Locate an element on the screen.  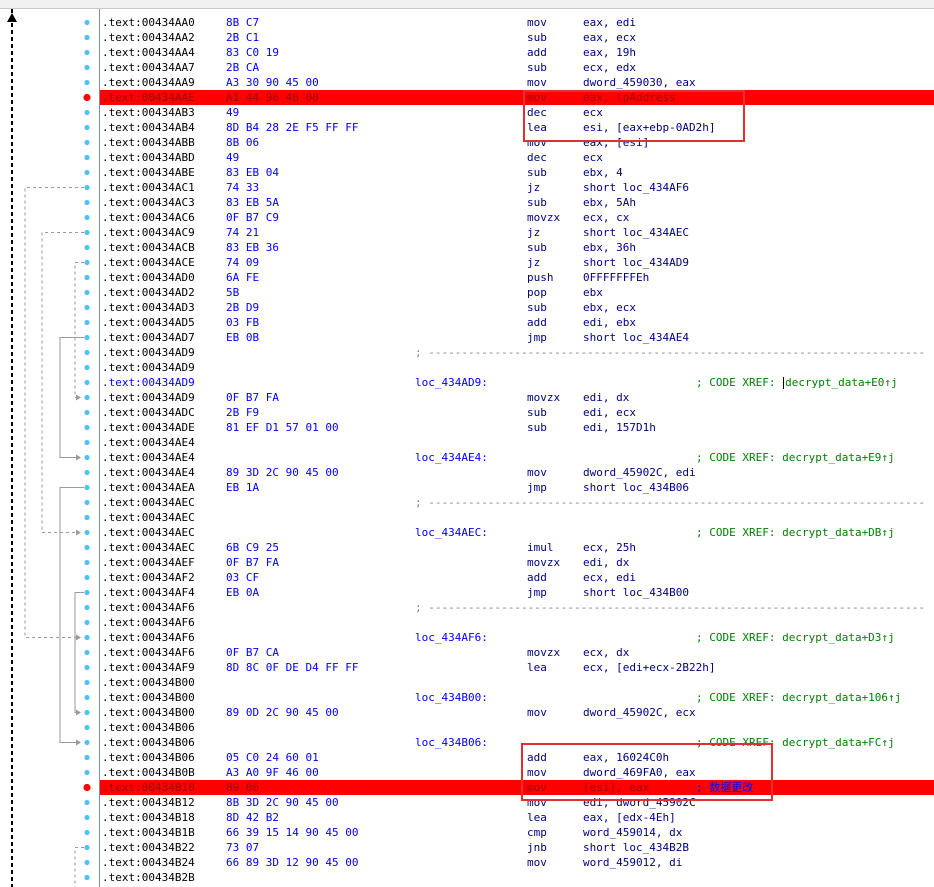
listing-line: .text:00434B18 8D 42 B2 lea eax, [edx-4Eh] is located at coordinates (517, 817).